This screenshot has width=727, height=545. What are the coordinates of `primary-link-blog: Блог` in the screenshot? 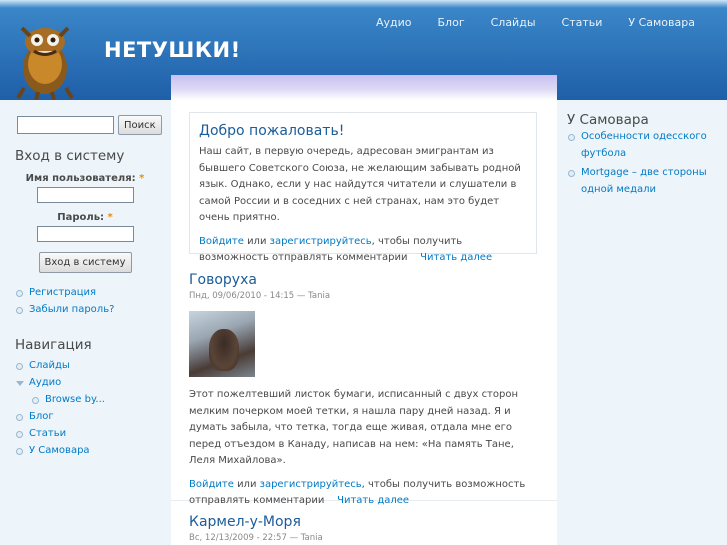 It's located at (451, 22).